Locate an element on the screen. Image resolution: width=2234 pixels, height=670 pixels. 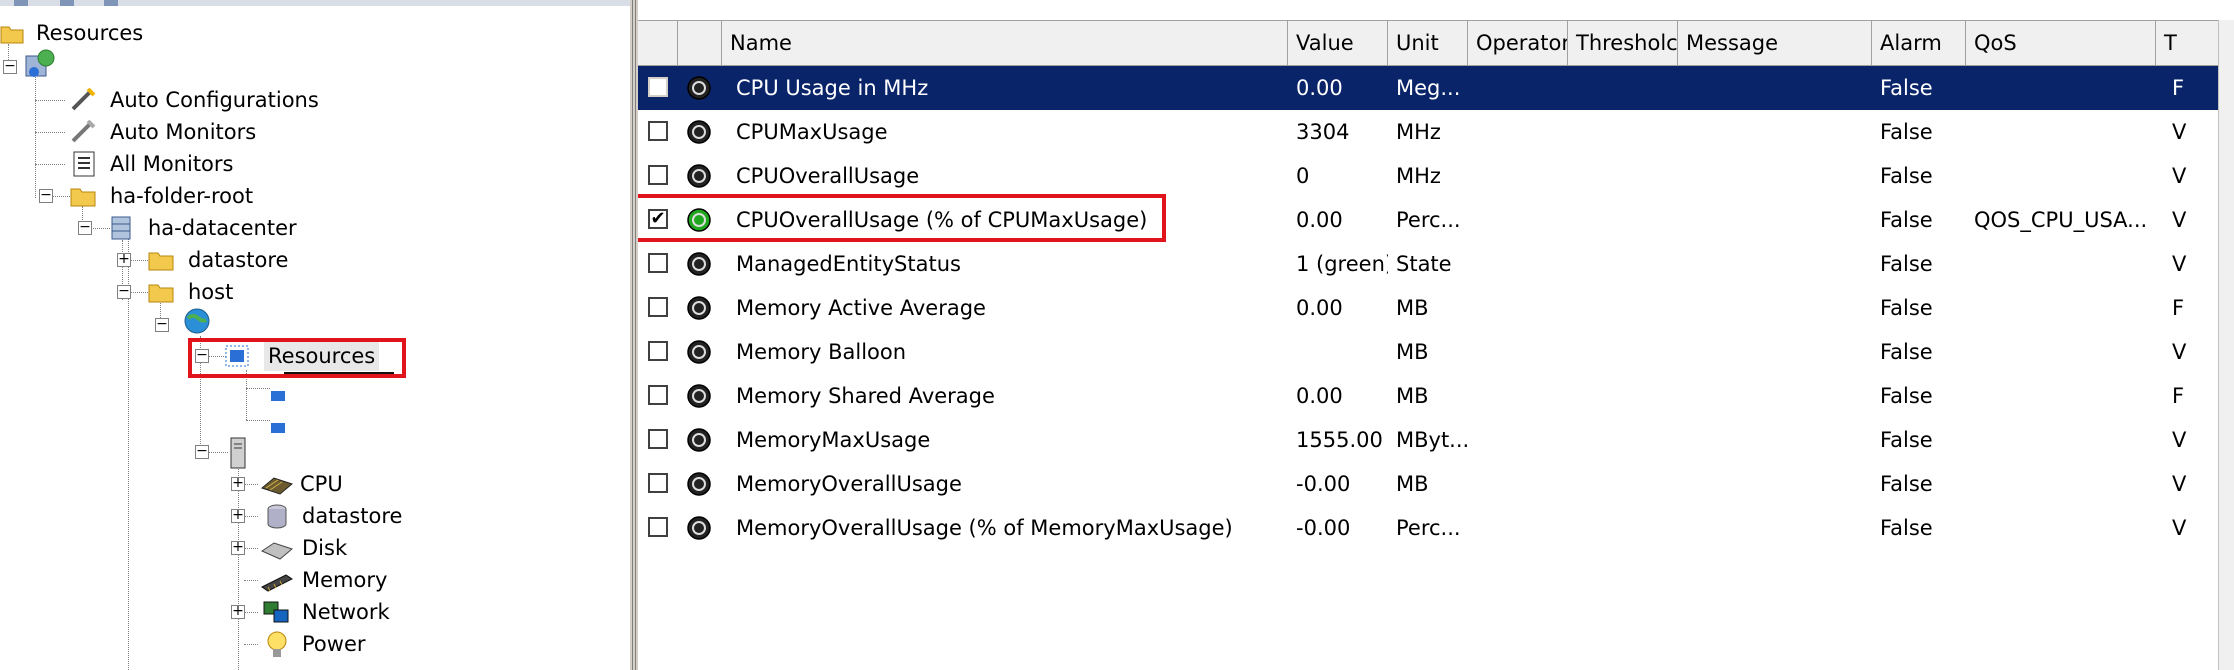
table-row: CPUMaxUsage 3304 MHz False V is located at coordinates (1436, 132).